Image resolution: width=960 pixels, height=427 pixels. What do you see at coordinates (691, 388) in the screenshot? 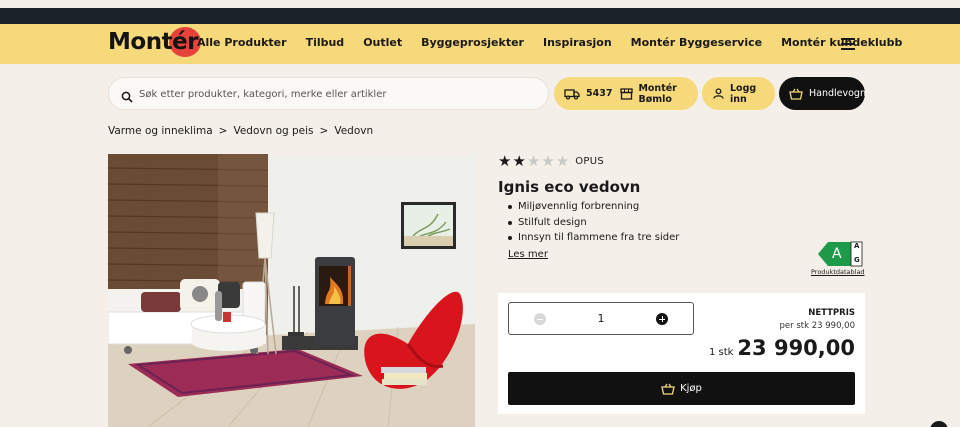
I see `buy-label: Kjøp` at bounding box center [691, 388].